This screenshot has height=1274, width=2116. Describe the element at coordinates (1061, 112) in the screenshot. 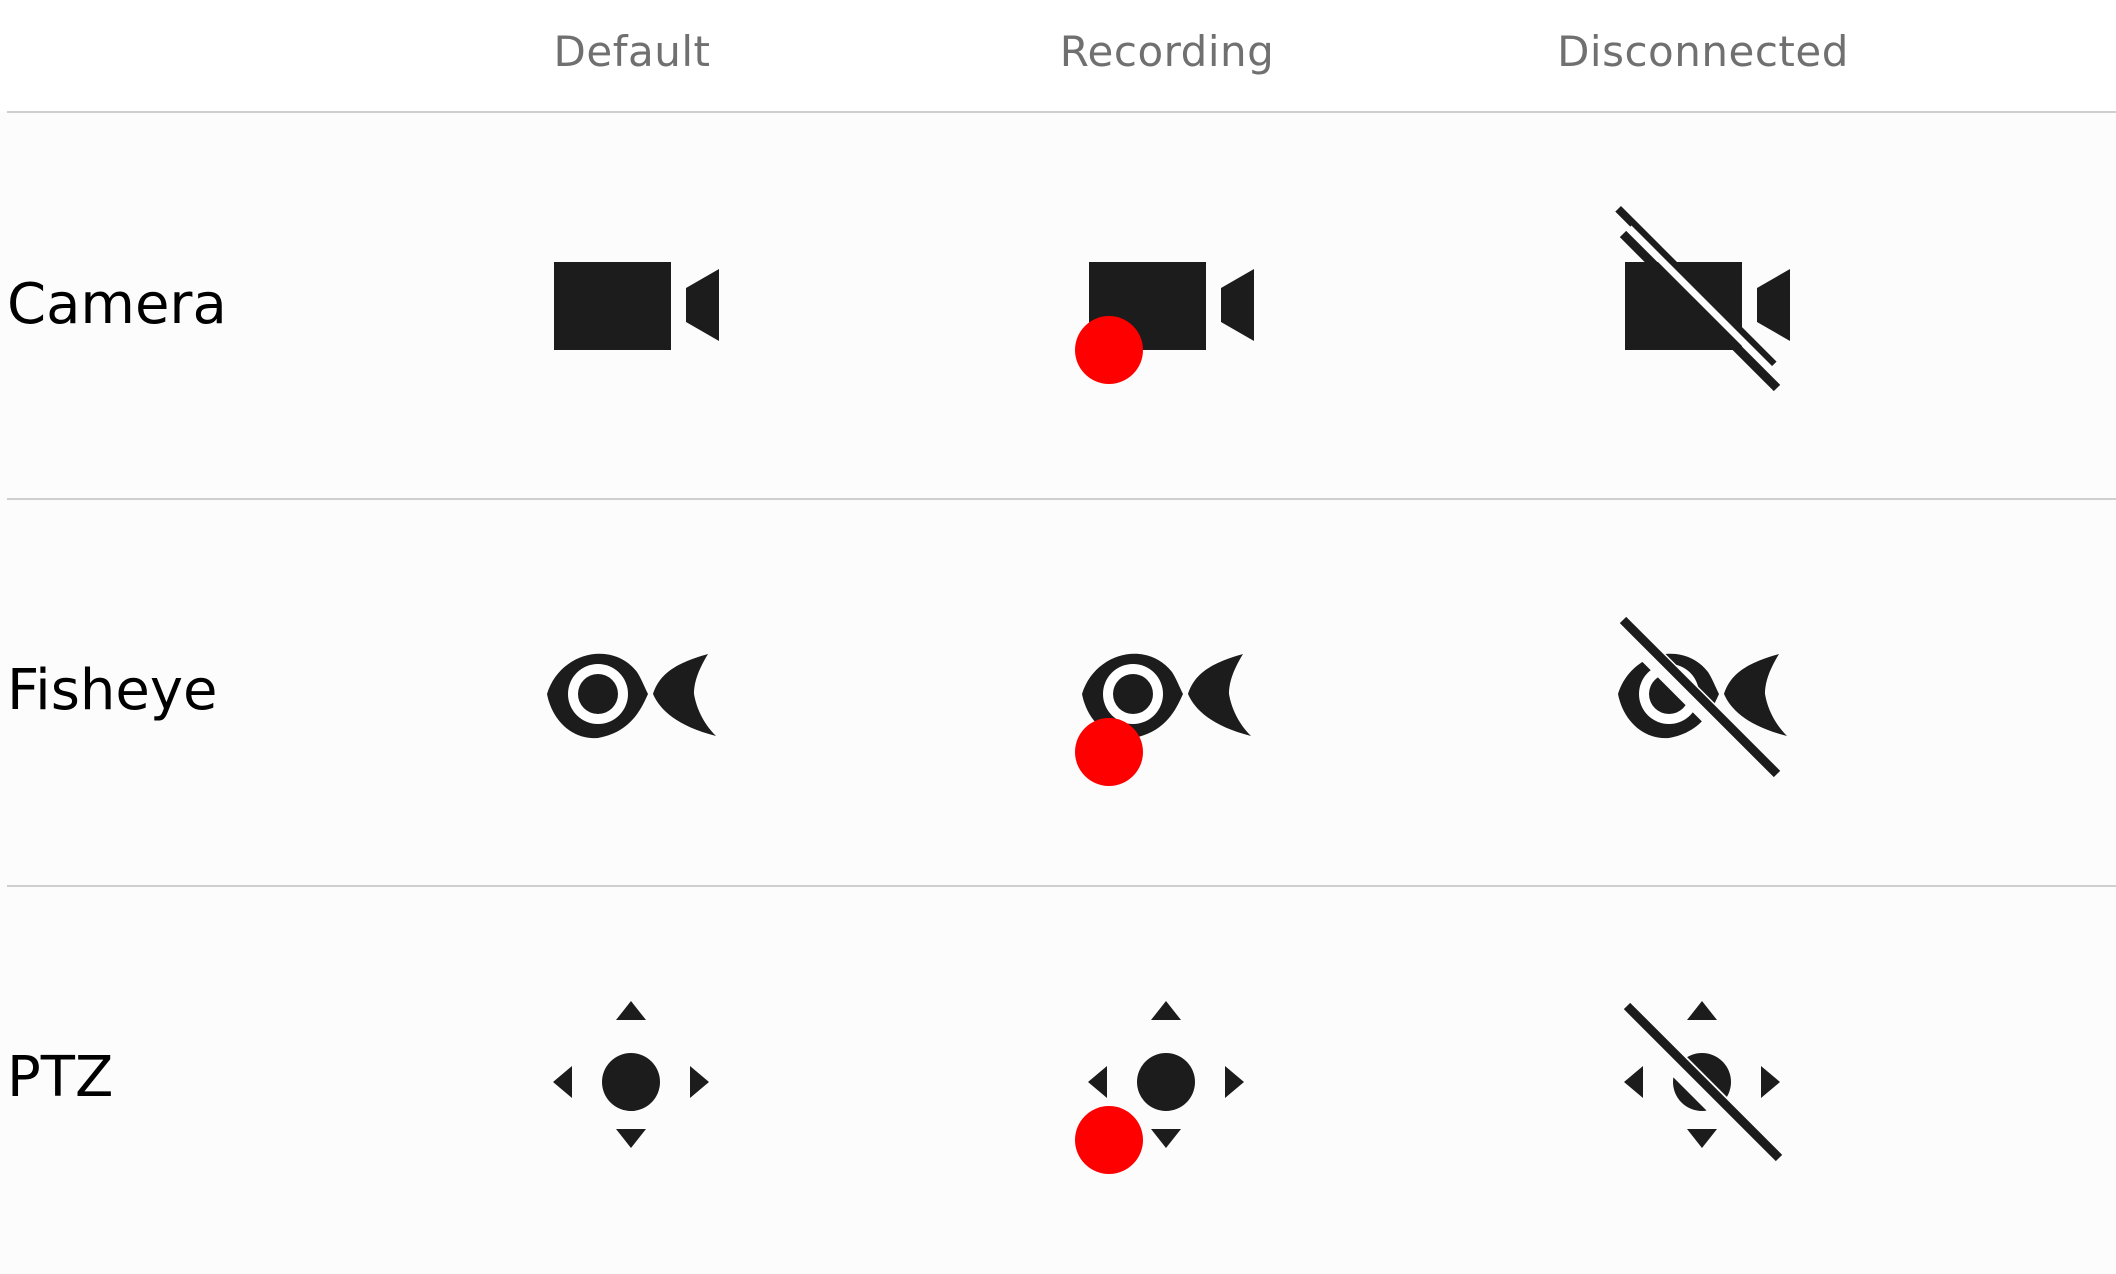

I see `header-divider` at that location.